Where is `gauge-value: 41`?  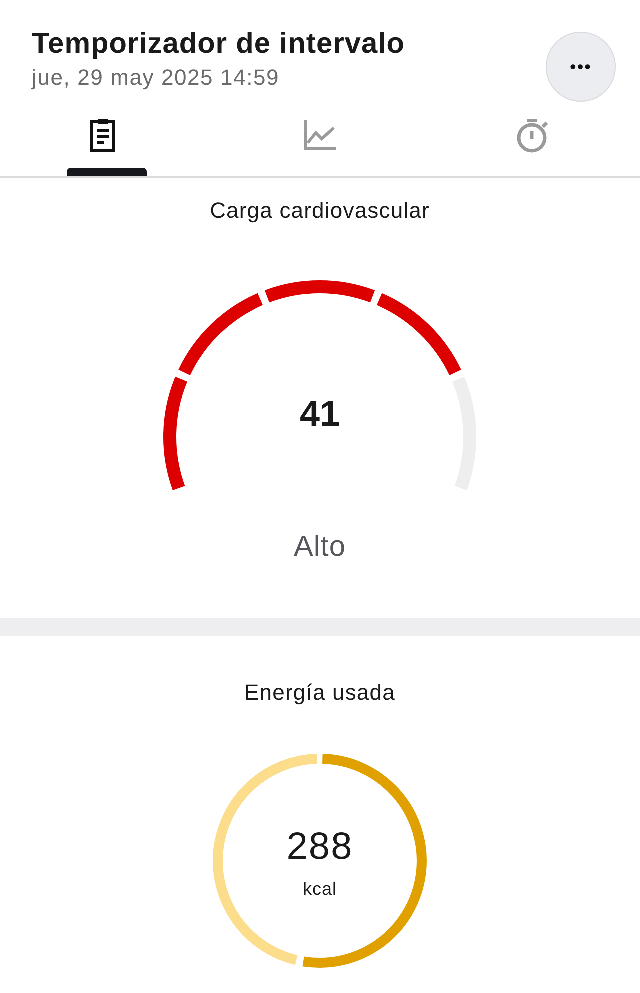 gauge-value: 41 is located at coordinates (320, 414).